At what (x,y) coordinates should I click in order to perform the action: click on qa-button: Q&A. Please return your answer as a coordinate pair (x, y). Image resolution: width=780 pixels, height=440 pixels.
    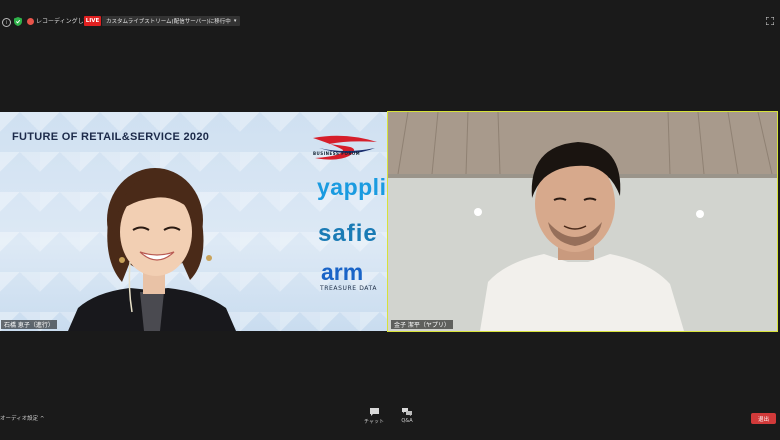
    Looking at the image, I should click on (407, 416).